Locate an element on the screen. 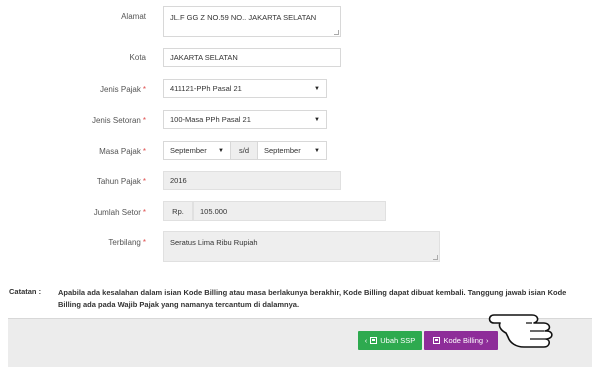 This screenshot has height=367, width=600. save-icon is located at coordinates (437, 340).